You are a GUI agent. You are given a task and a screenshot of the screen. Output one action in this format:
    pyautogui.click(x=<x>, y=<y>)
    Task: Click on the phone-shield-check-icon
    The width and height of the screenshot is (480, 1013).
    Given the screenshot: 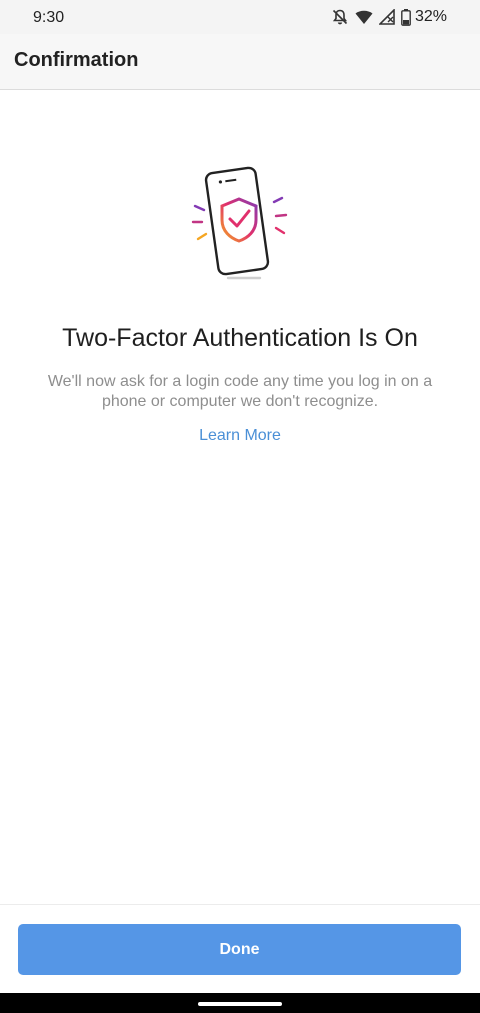 What is the action you would take?
    pyautogui.click(x=240, y=224)
    